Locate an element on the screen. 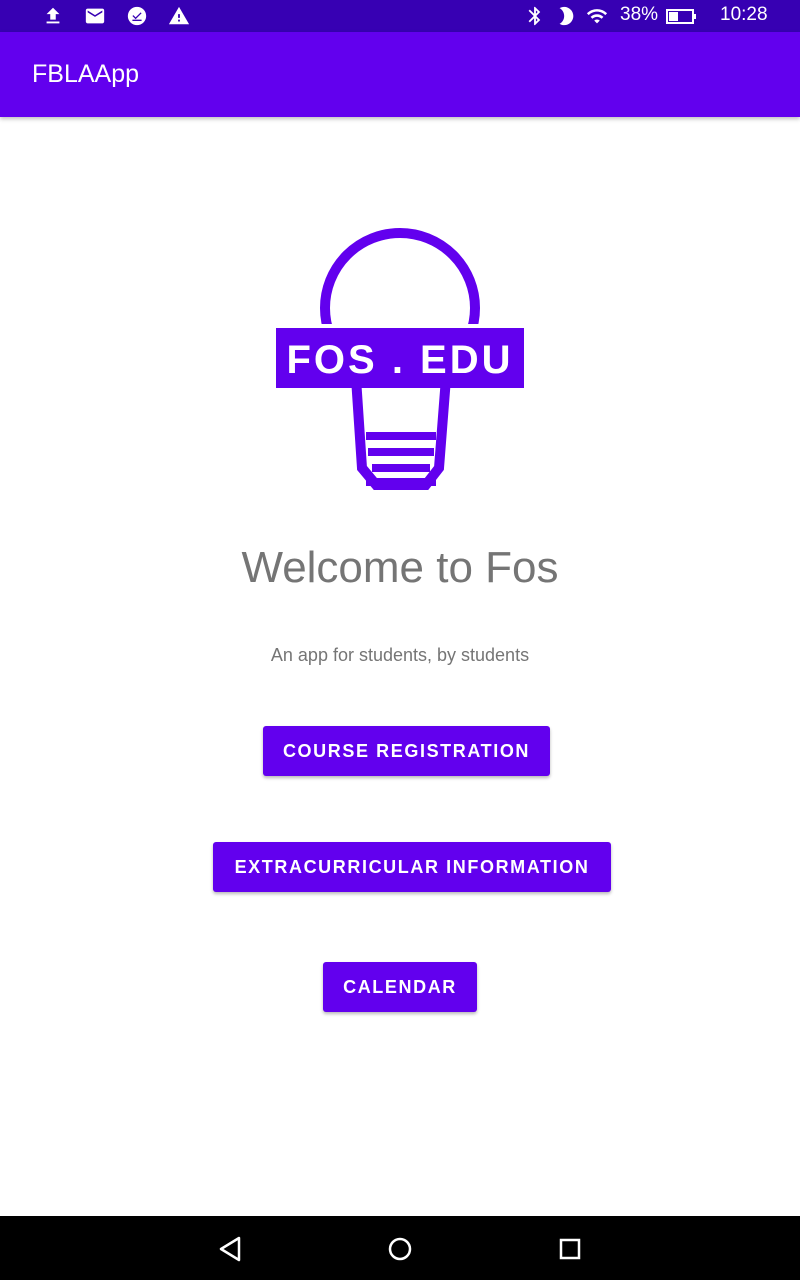 The height and width of the screenshot is (1280, 800). welcome-title: Welcome to Fos is located at coordinates (400, 567).